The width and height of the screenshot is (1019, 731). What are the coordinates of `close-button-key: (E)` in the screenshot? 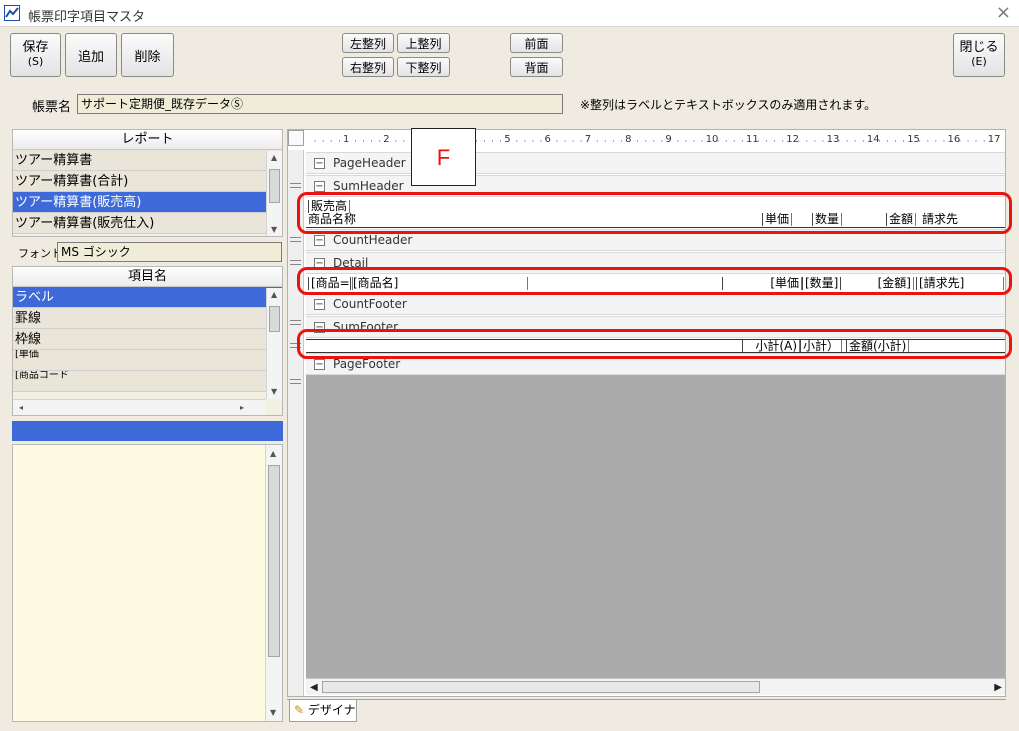 It's located at (979, 61).